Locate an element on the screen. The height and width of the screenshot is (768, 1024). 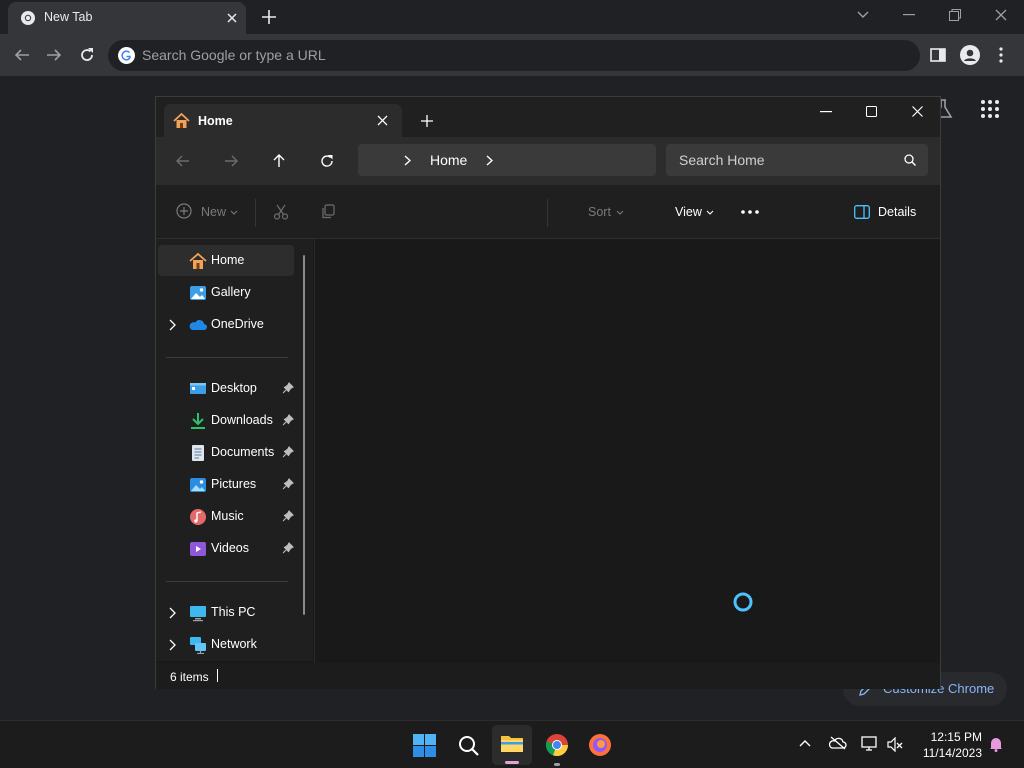
omnibox-placeholder: Search Google or type a URL is located at coordinates (234, 55).